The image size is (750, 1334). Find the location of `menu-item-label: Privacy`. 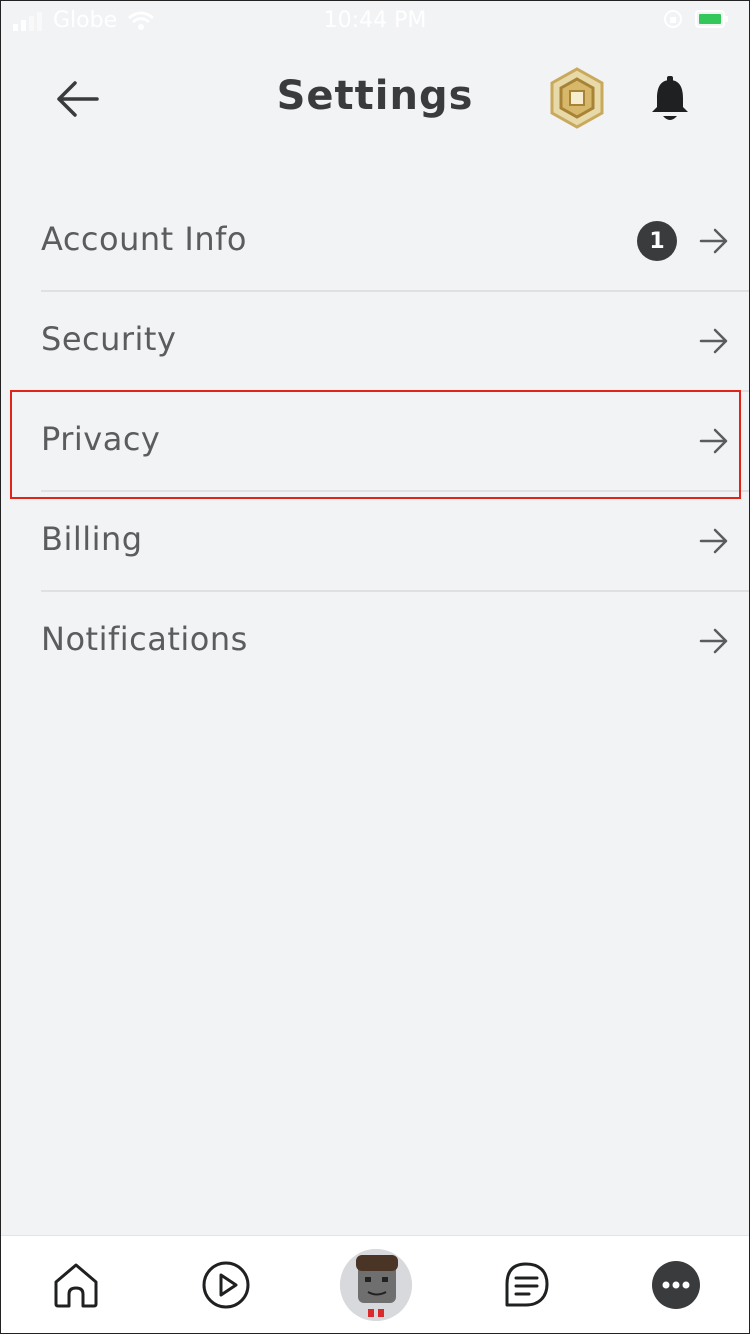

menu-item-label: Privacy is located at coordinates (101, 439).